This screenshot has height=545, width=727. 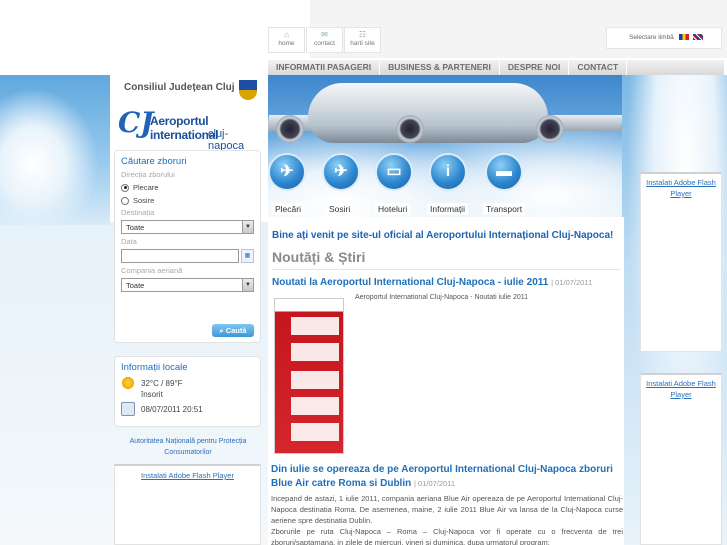 I want to click on top-nav: ⌂ home ✉ contact ☷ harti site, so click(x=324, y=40).